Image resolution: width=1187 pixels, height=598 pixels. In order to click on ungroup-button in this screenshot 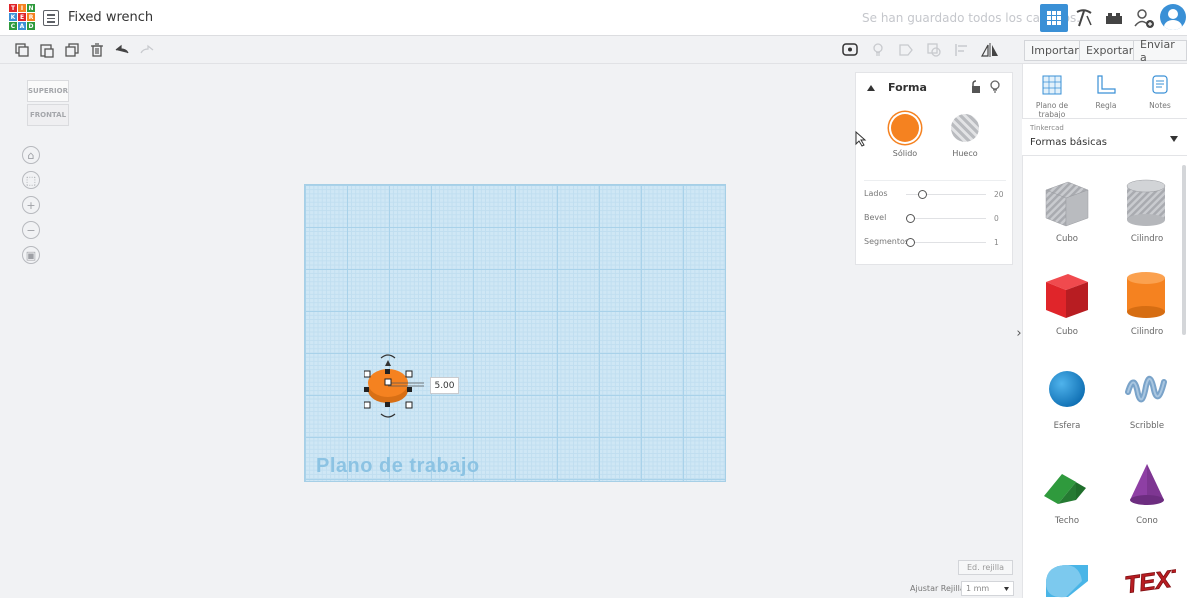, I will do `click(934, 50)`.